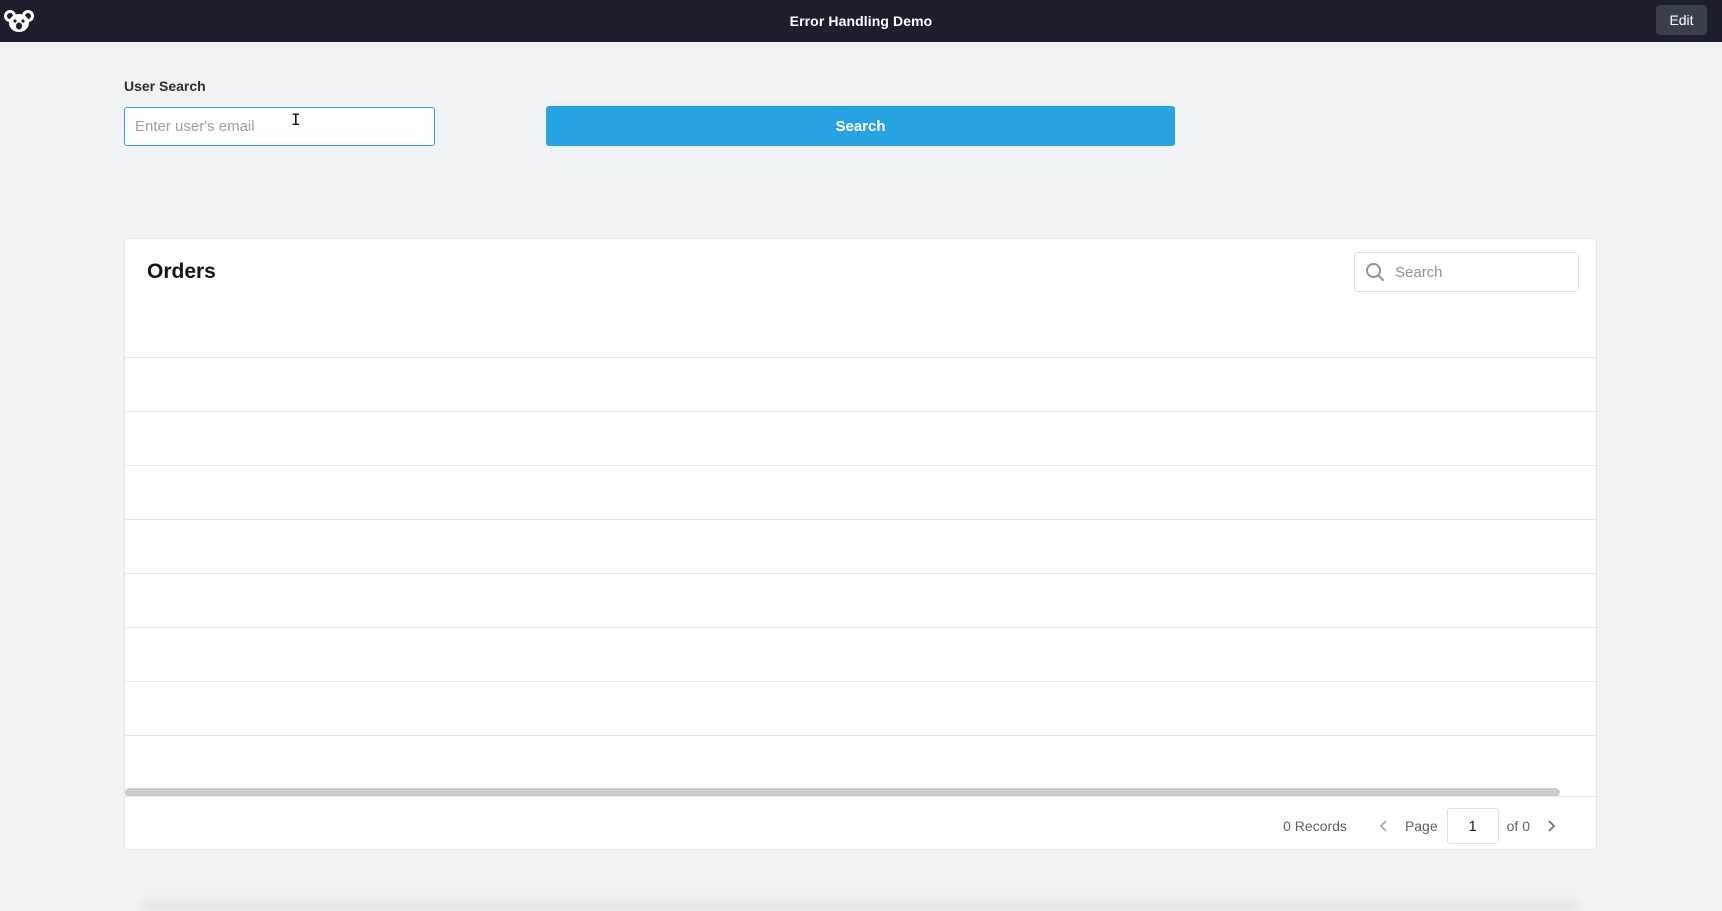 The height and width of the screenshot is (911, 1722). I want to click on bottom-shadow, so click(860, 903).